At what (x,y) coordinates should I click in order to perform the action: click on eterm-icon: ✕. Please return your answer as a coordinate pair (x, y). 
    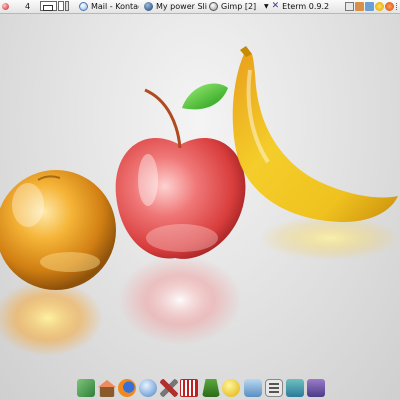
    Looking at the image, I should click on (275, 6).